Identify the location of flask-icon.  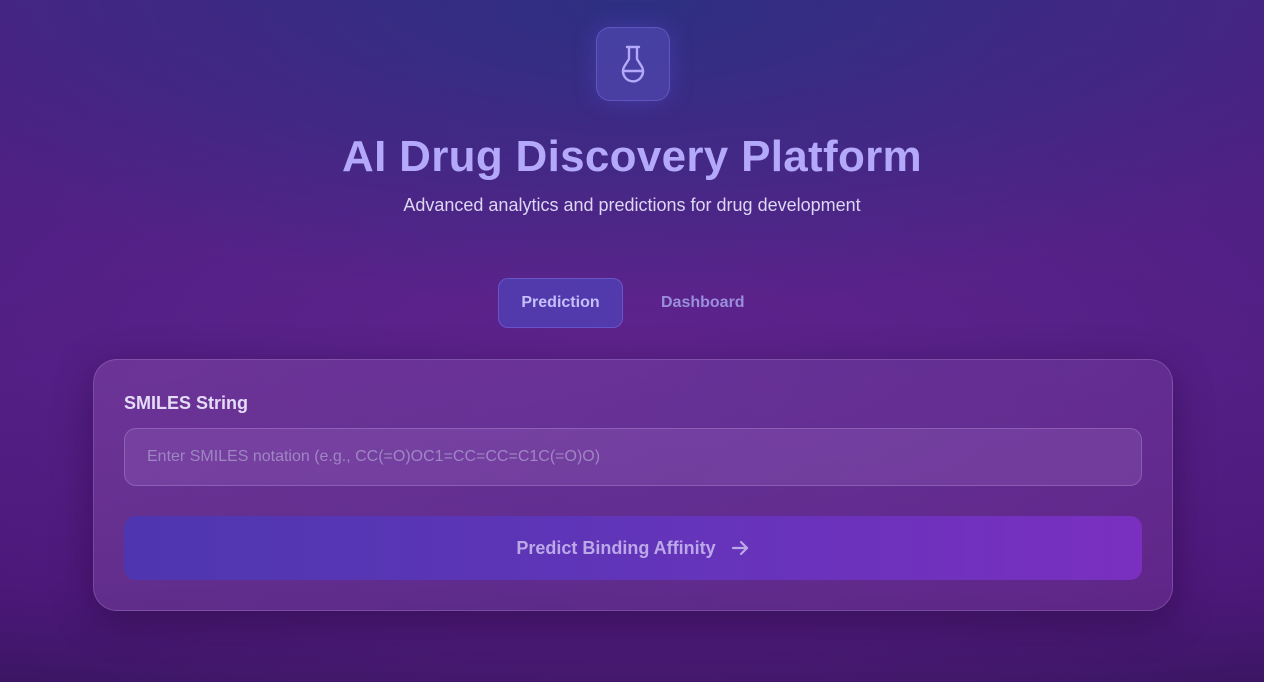
(633, 64).